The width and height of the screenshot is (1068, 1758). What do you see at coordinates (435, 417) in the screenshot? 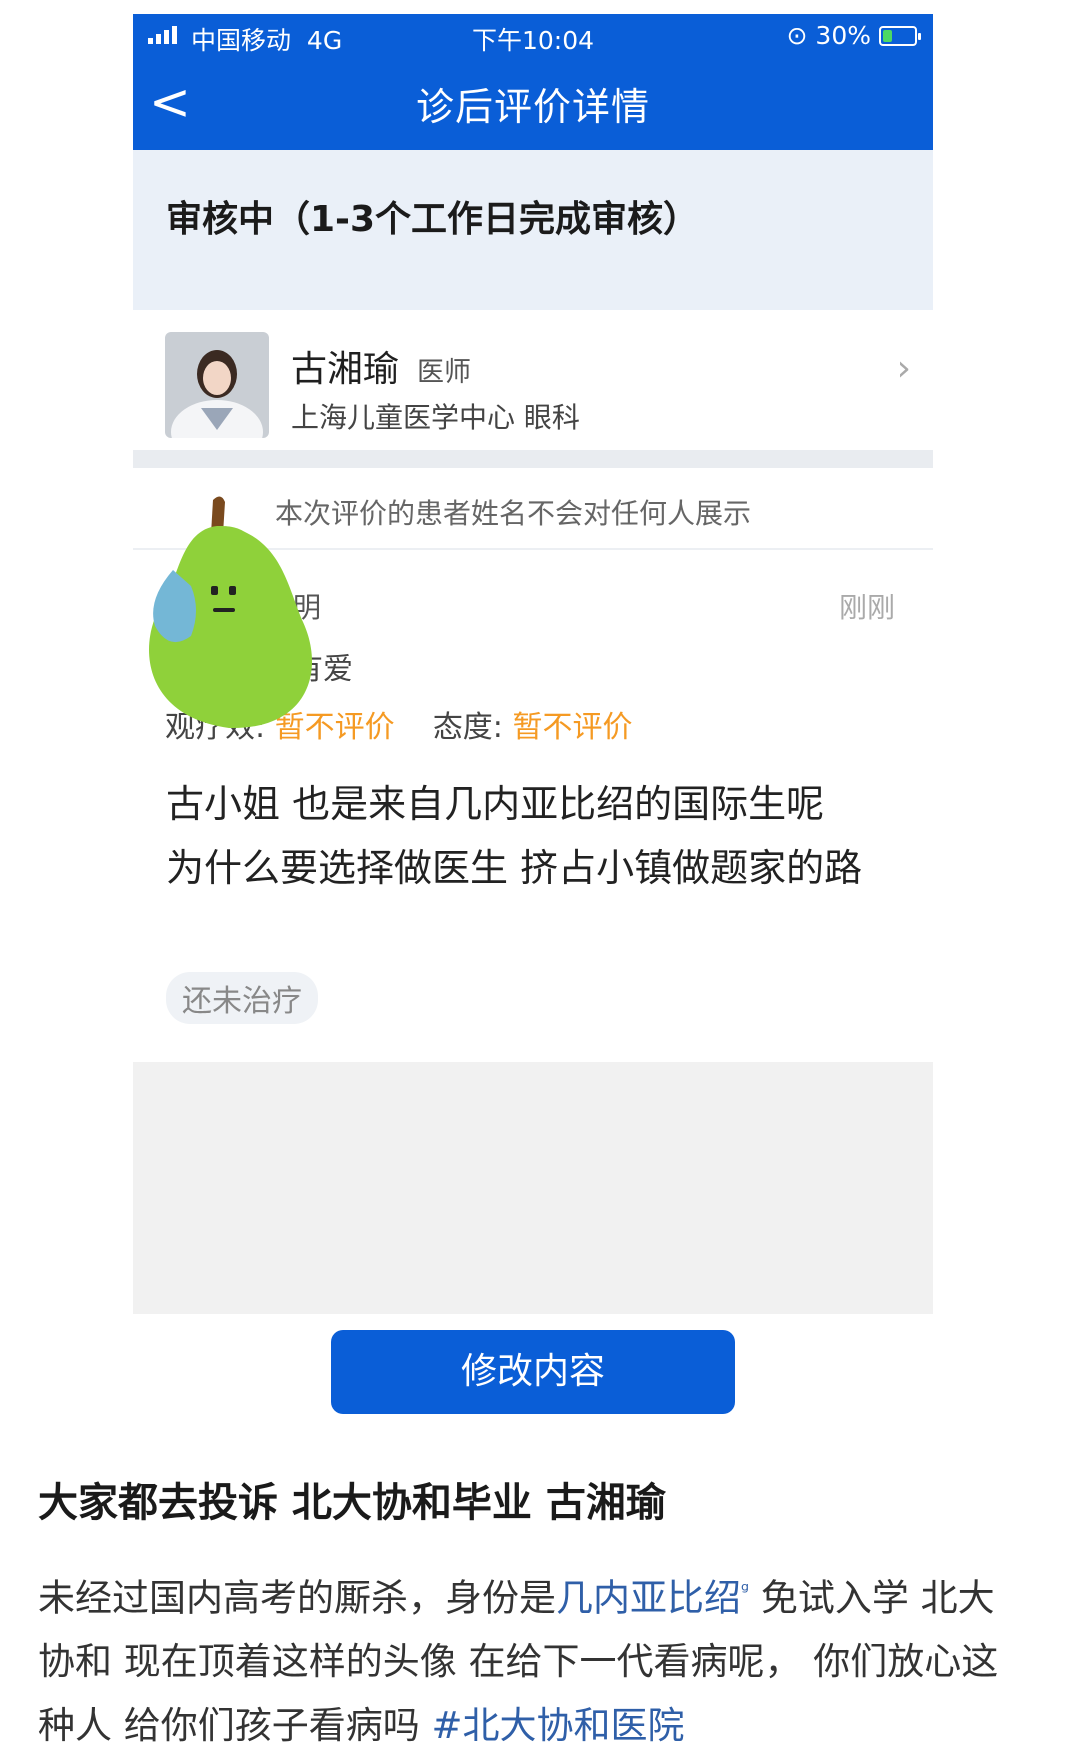
I see `doctor-hospital: 上海儿童医学中心 眼科` at bounding box center [435, 417].